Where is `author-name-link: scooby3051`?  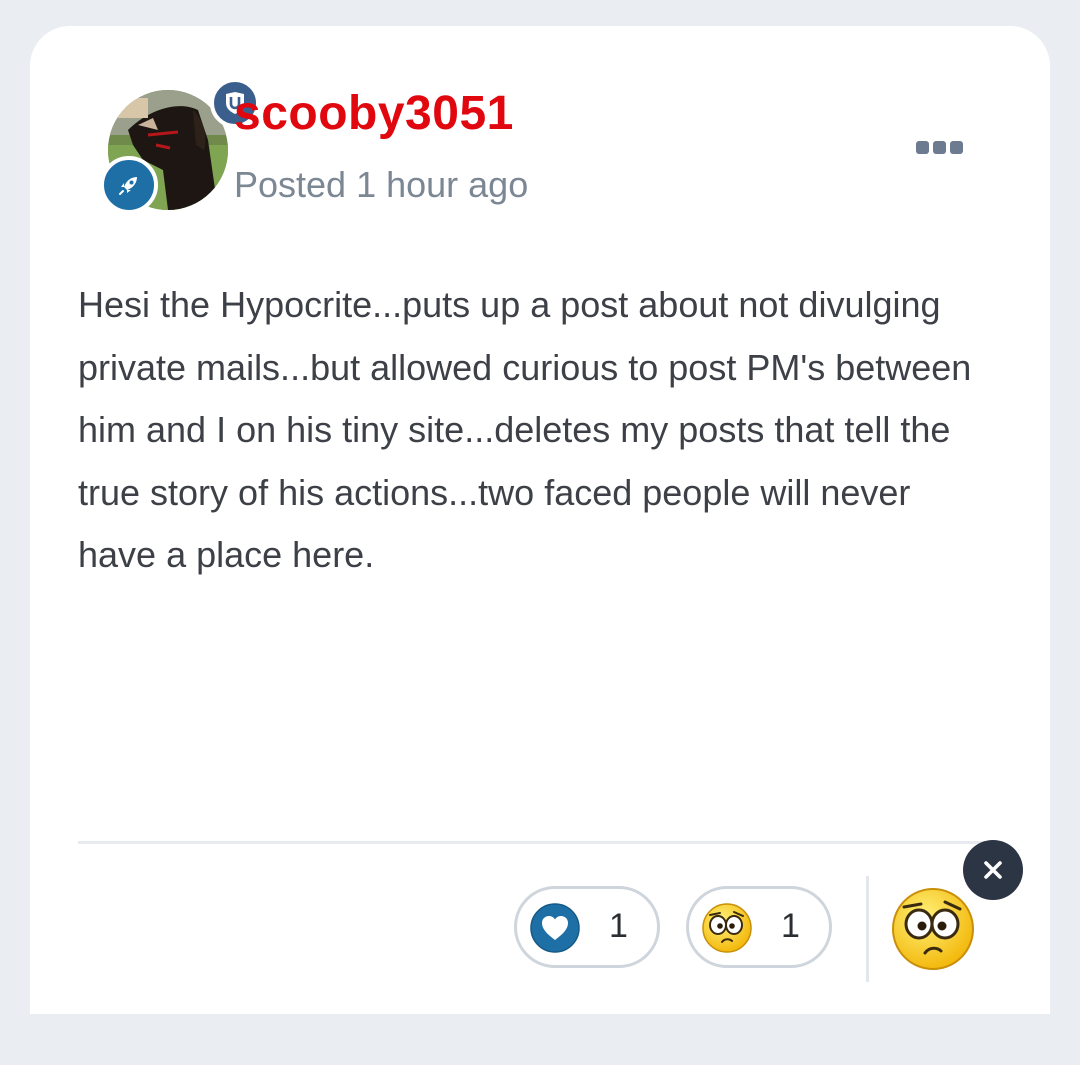
author-name-link: scooby3051 is located at coordinates (374, 113).